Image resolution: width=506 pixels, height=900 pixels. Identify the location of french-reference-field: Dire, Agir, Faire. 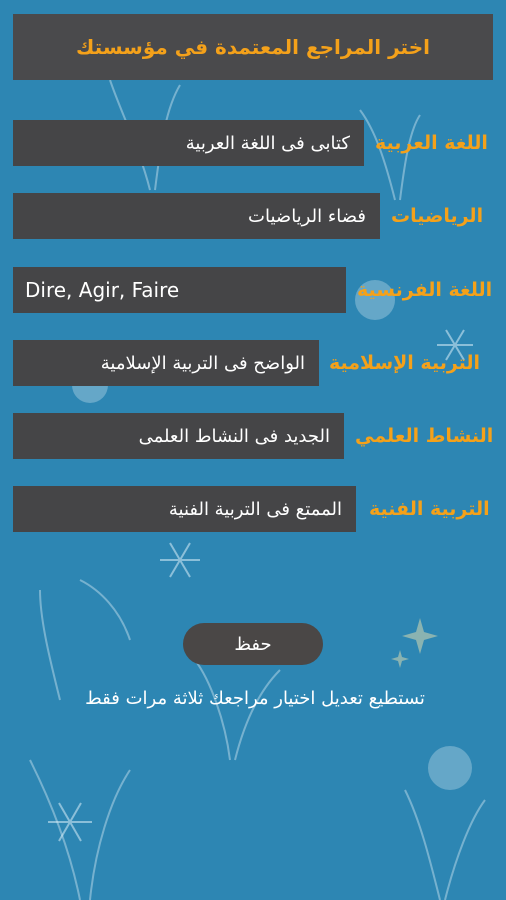
(179, 290).